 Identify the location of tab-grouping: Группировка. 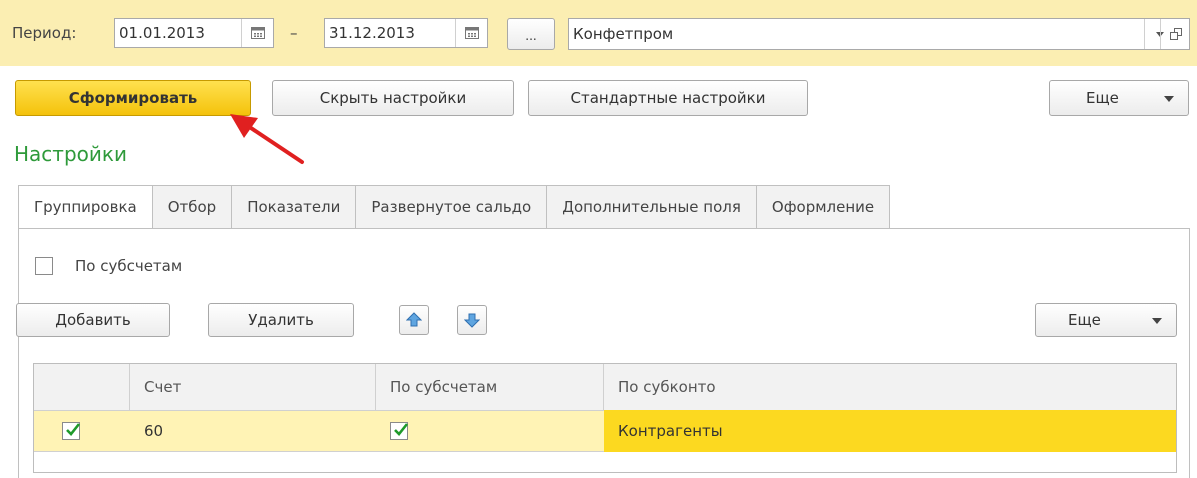
(85, 207).